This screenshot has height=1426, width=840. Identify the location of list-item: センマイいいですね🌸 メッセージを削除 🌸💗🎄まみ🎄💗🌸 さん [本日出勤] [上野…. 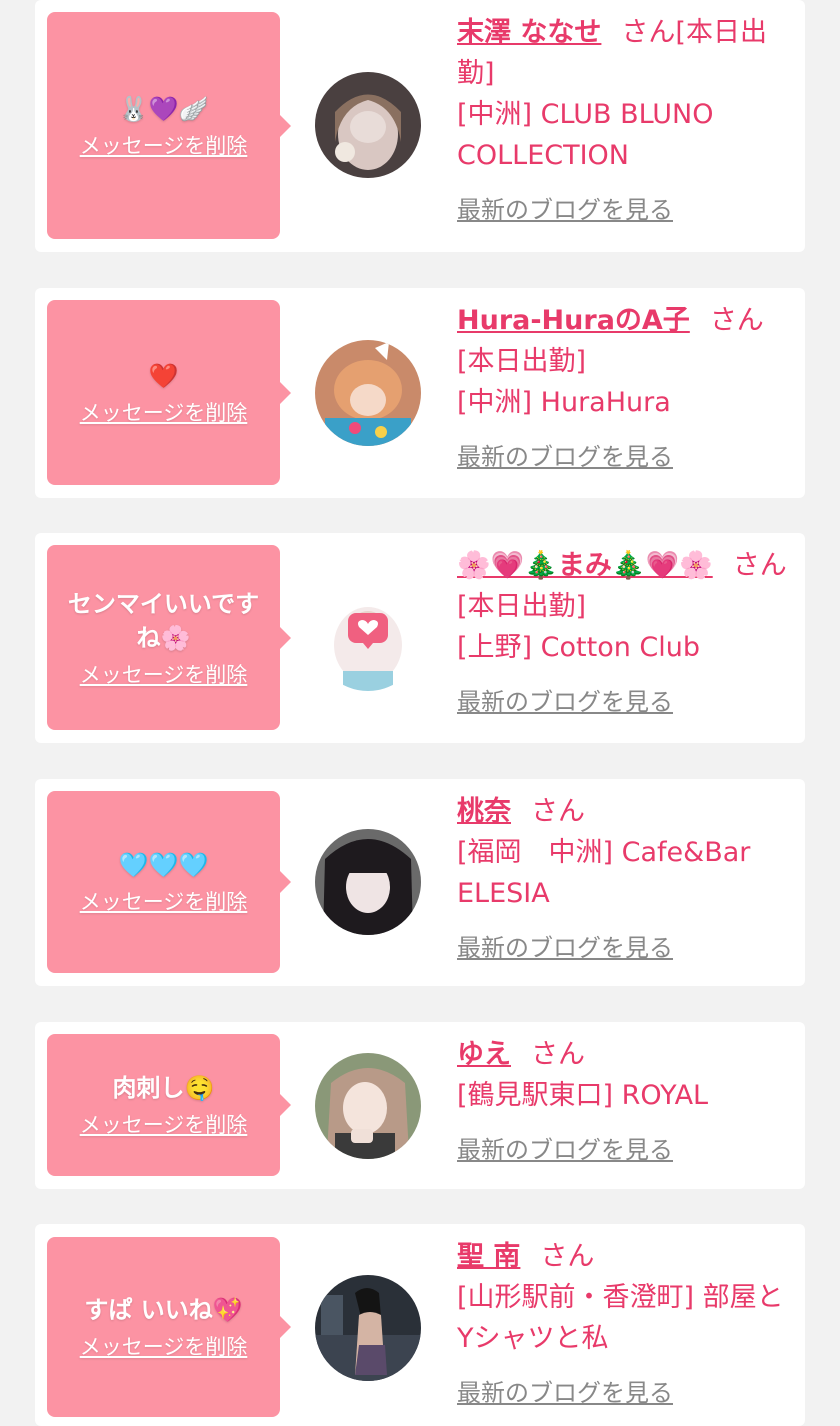
(420, 638).